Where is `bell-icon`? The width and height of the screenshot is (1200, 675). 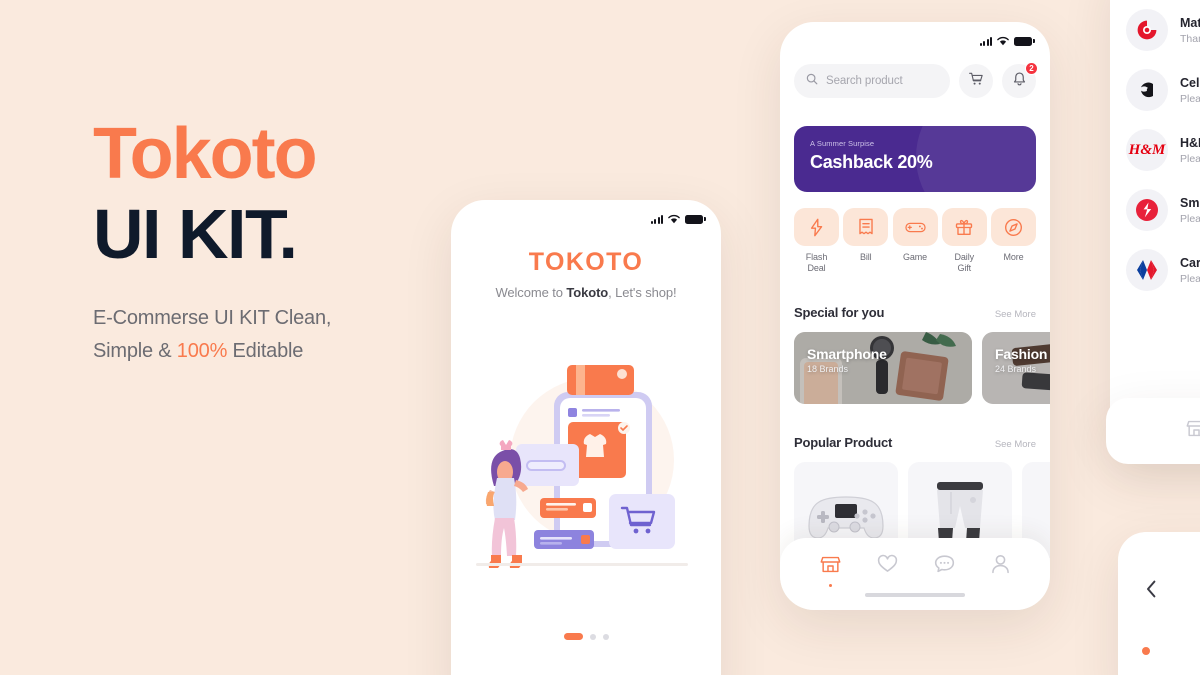 bell-icon is located at coordinates (1019, 81).